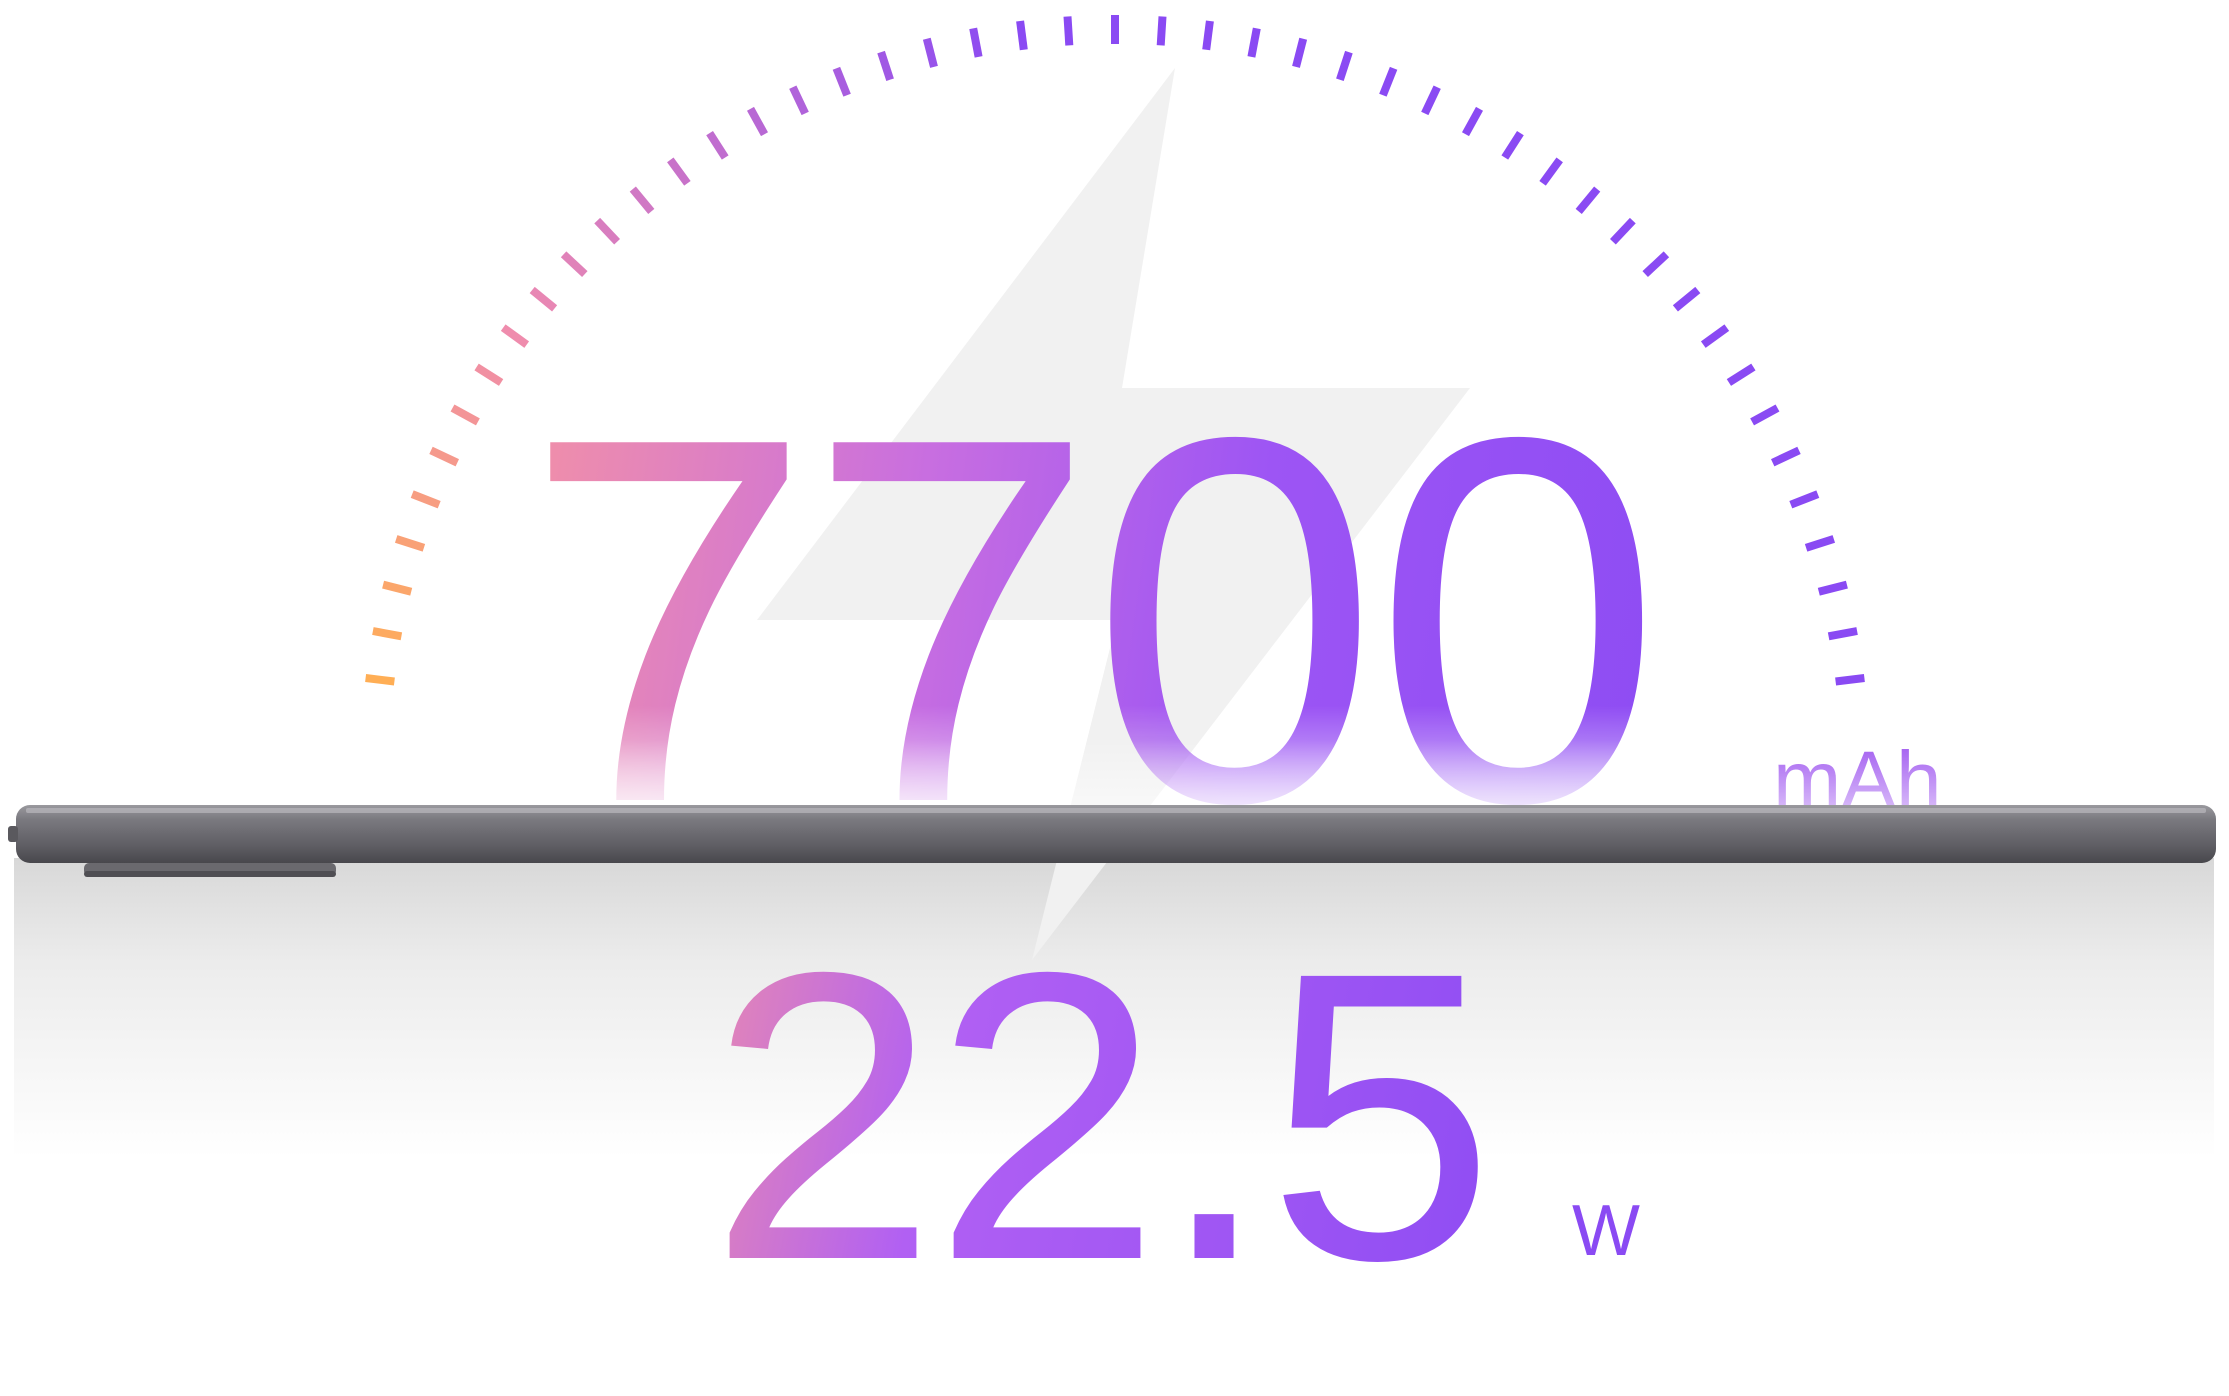 This screenshot has height=1396, width=2229. I want to click on charging-power-unit: W, so click(1606, 1231).